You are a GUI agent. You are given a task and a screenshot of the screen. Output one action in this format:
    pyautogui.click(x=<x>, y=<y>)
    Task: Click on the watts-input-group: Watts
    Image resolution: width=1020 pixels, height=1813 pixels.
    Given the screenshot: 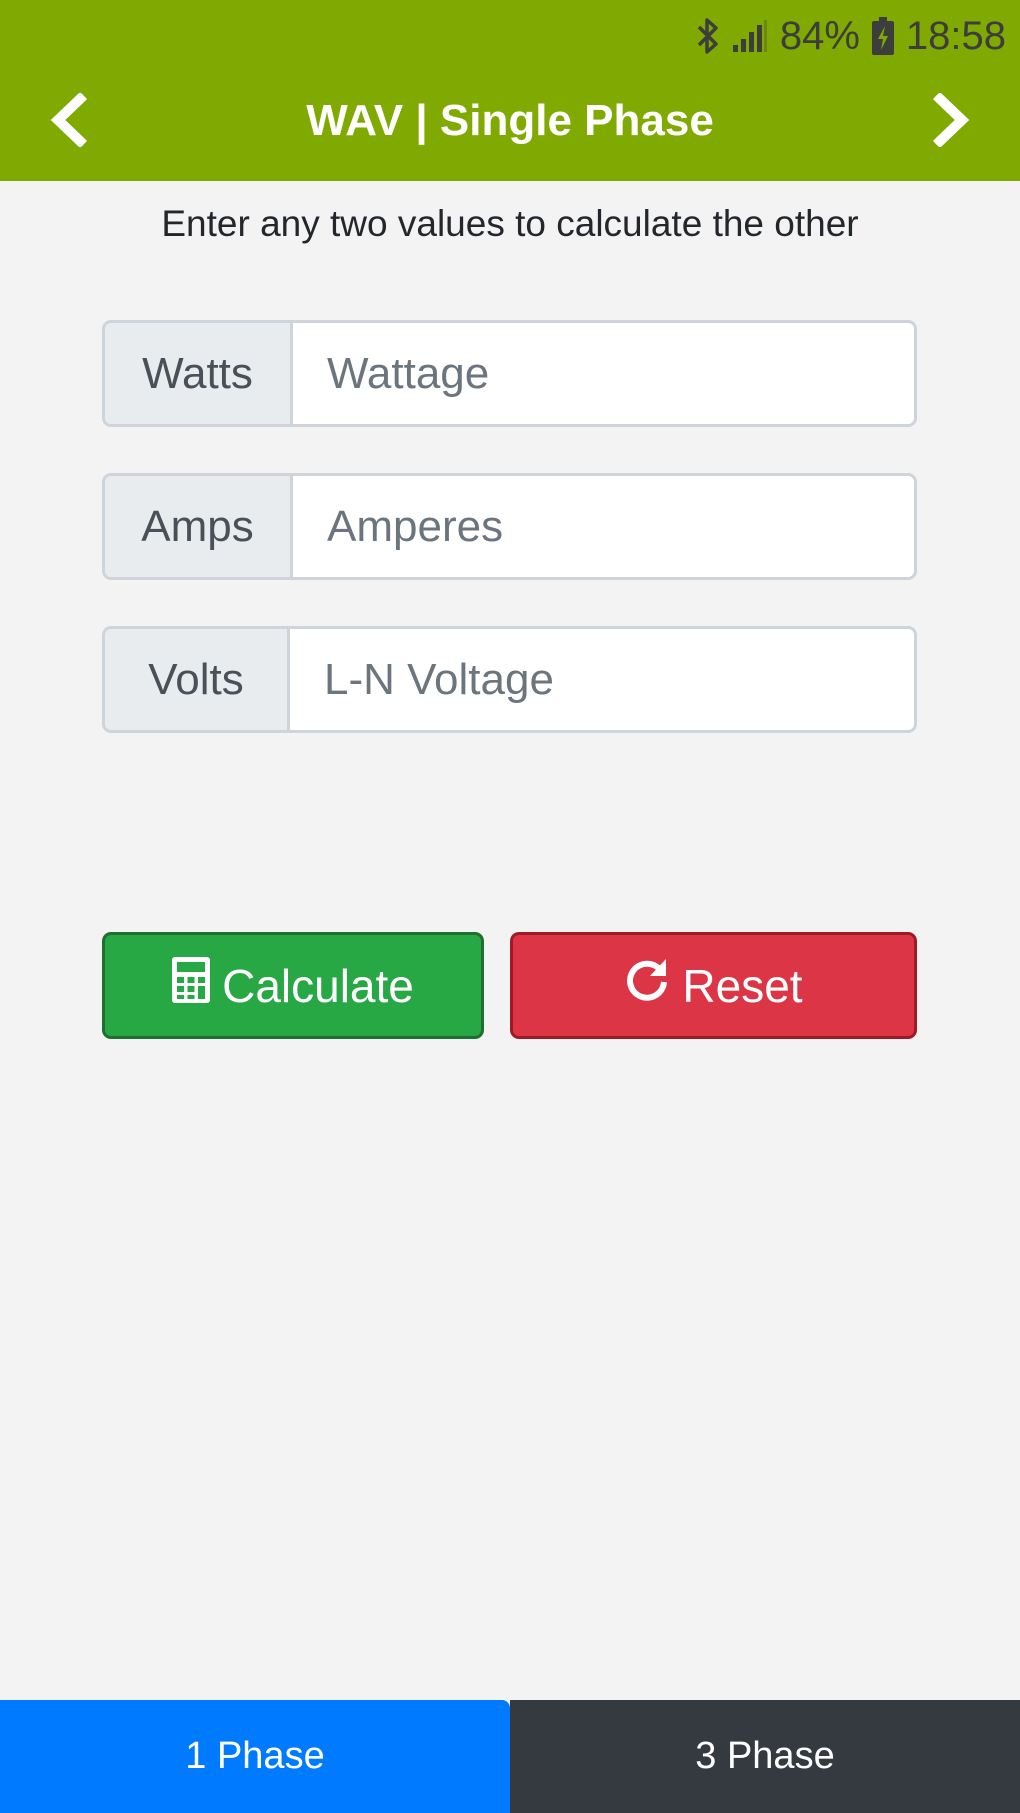 What is the action you would take?
    pyautogui.click(x=509, y=373)
    